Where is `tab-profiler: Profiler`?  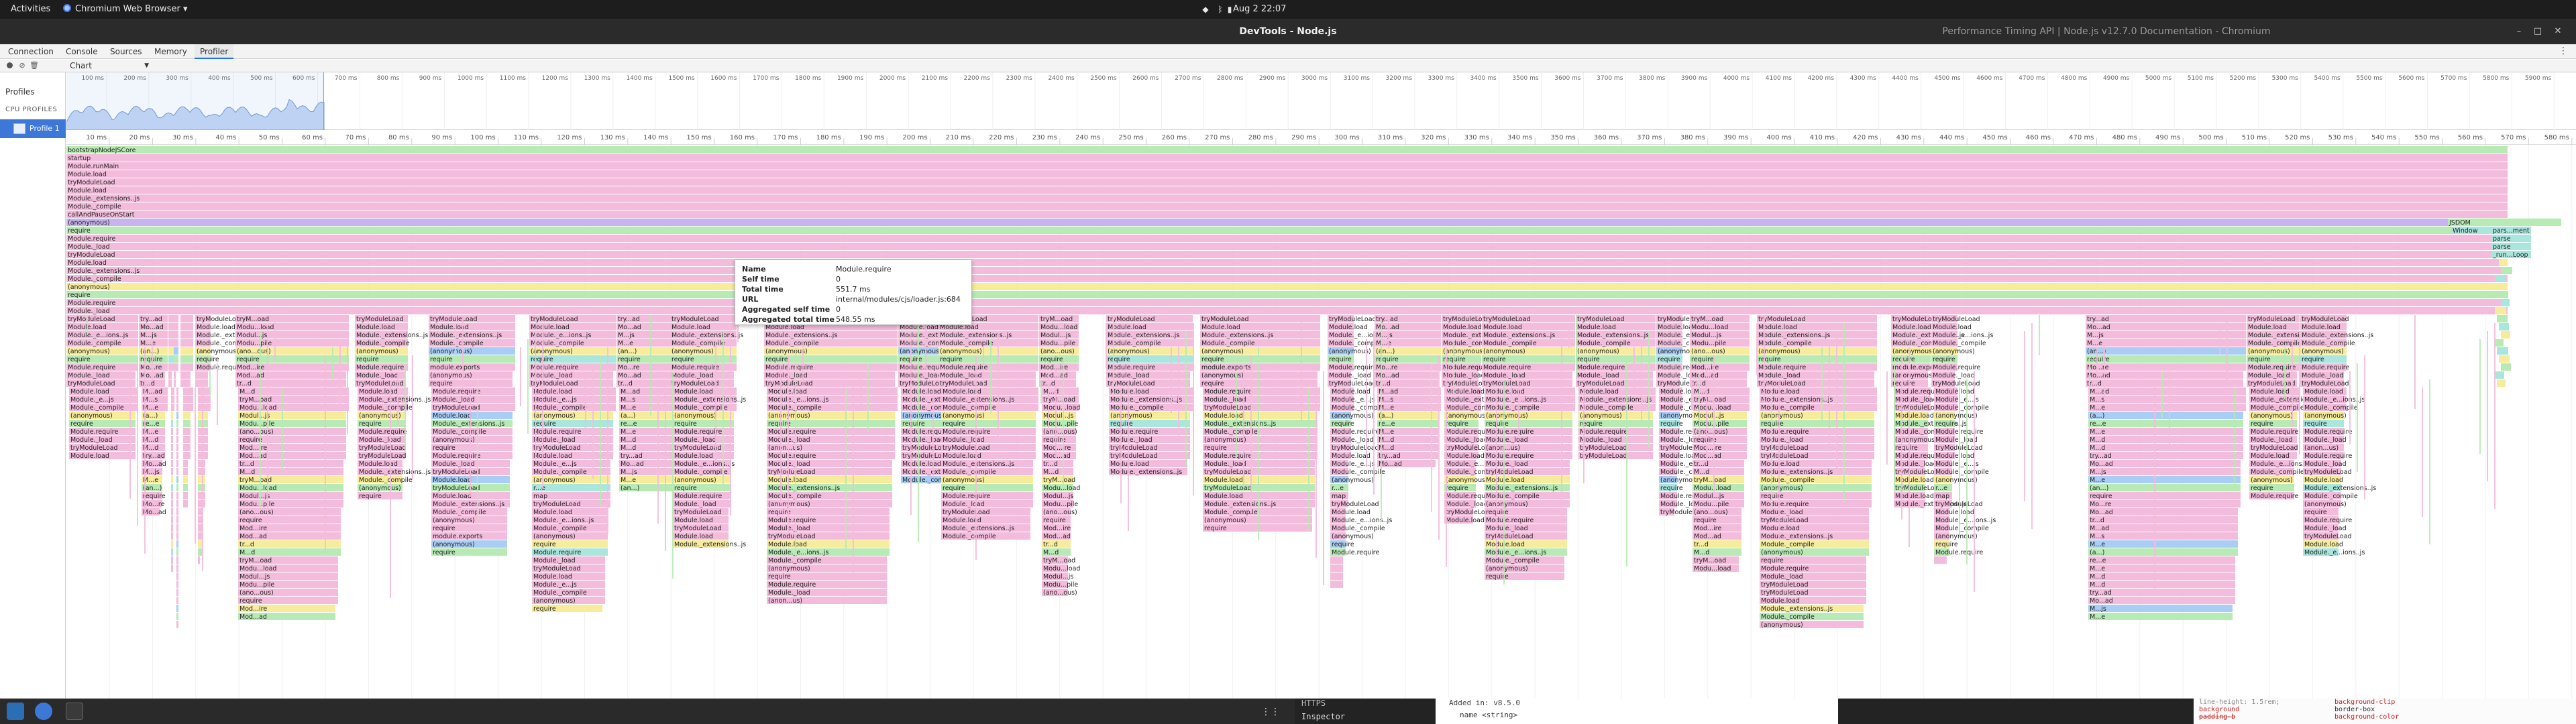
tab-profiler: Profiler is located at coordinates (214, 52).